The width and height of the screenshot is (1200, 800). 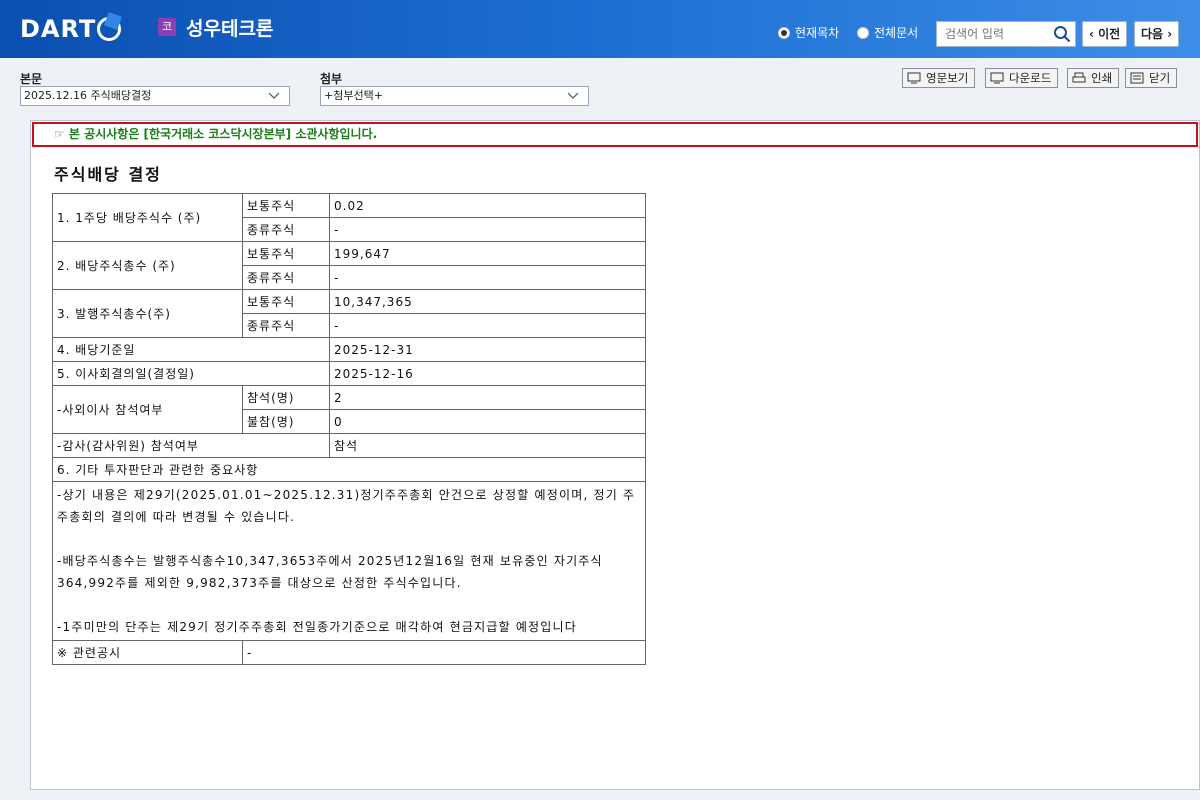 What do you see at coordinates (992, 34) in the screenshot?
I see `search-input` at bounding box center [992, 34].